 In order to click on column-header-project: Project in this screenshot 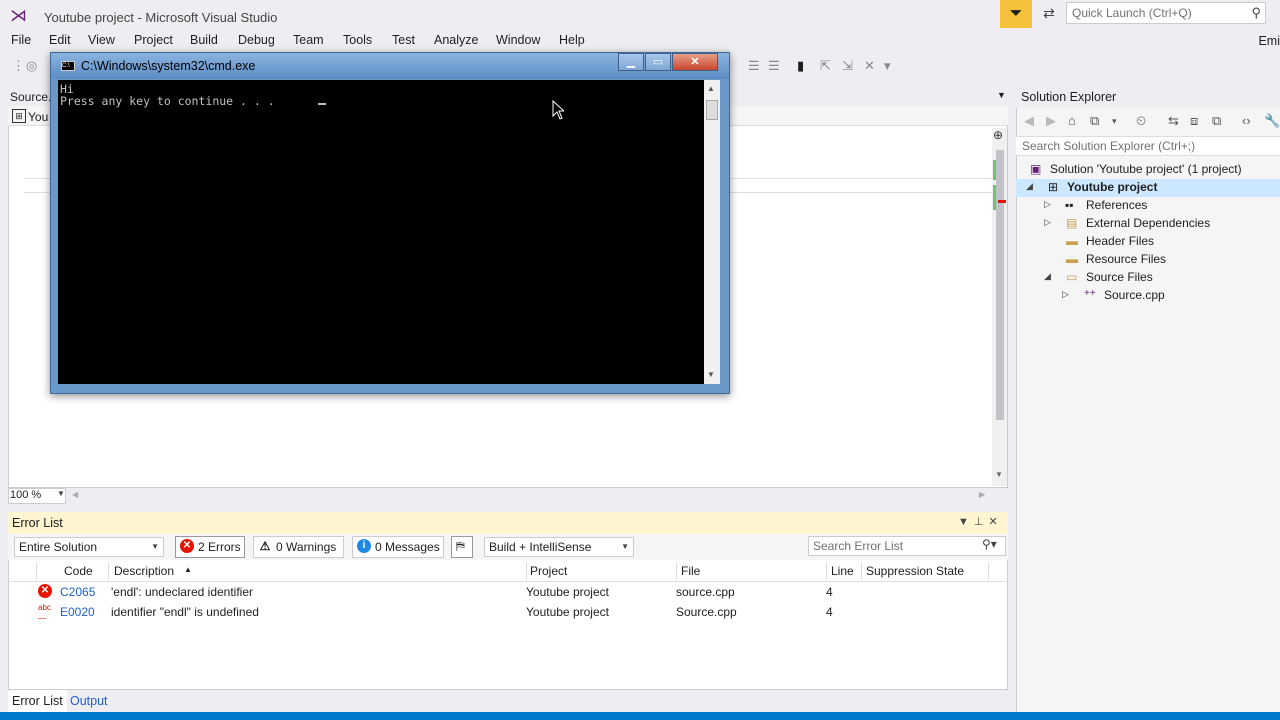, I will do `click(548, 571)`.